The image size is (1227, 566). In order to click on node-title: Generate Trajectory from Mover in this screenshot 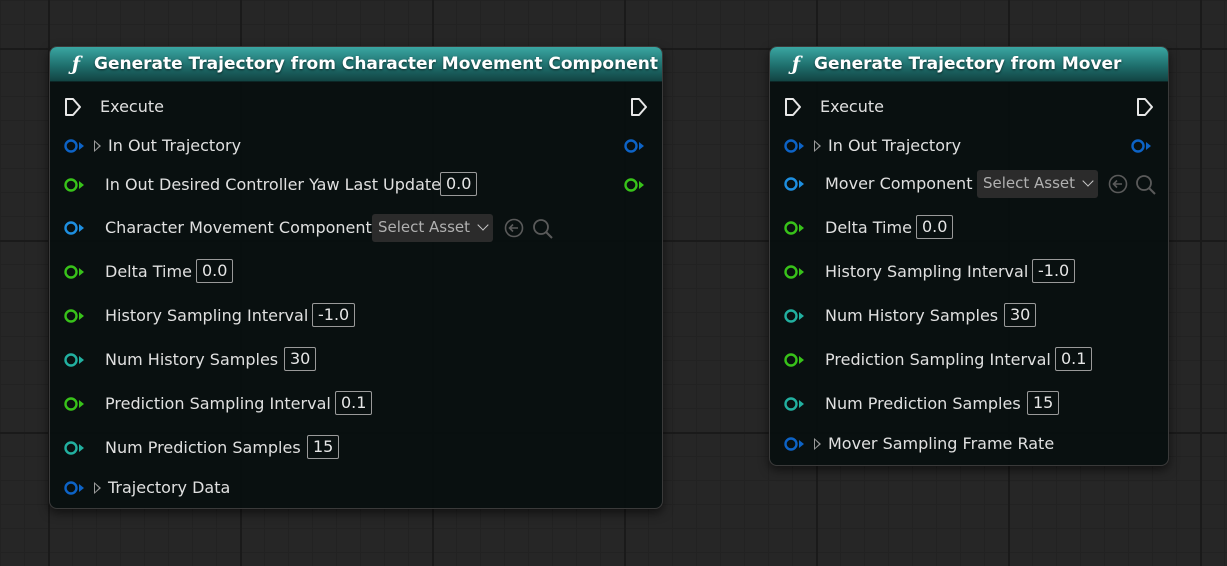, I will do `click(968, 64)`.